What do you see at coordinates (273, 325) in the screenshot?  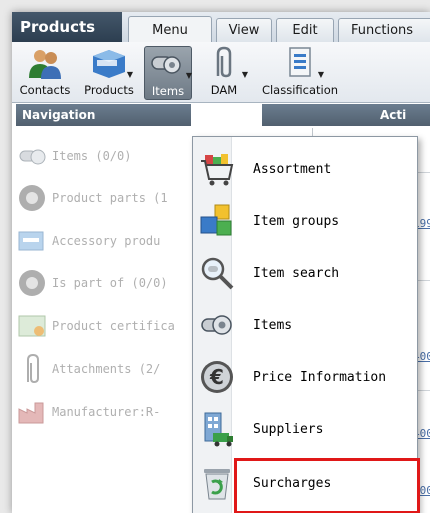 I see `menu-item-label: Items` at bounding box center [273, 325].